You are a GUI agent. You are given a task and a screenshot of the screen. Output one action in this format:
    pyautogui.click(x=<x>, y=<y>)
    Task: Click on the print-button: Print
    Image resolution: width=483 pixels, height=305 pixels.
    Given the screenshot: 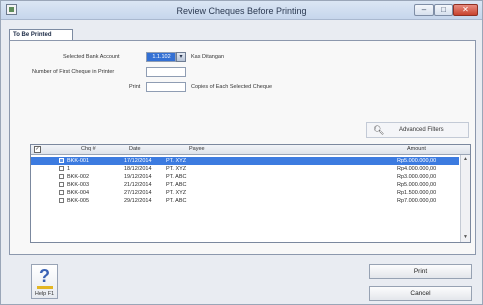 What is the action you would take?
    pyautogui.click(x=420, y=271)
    